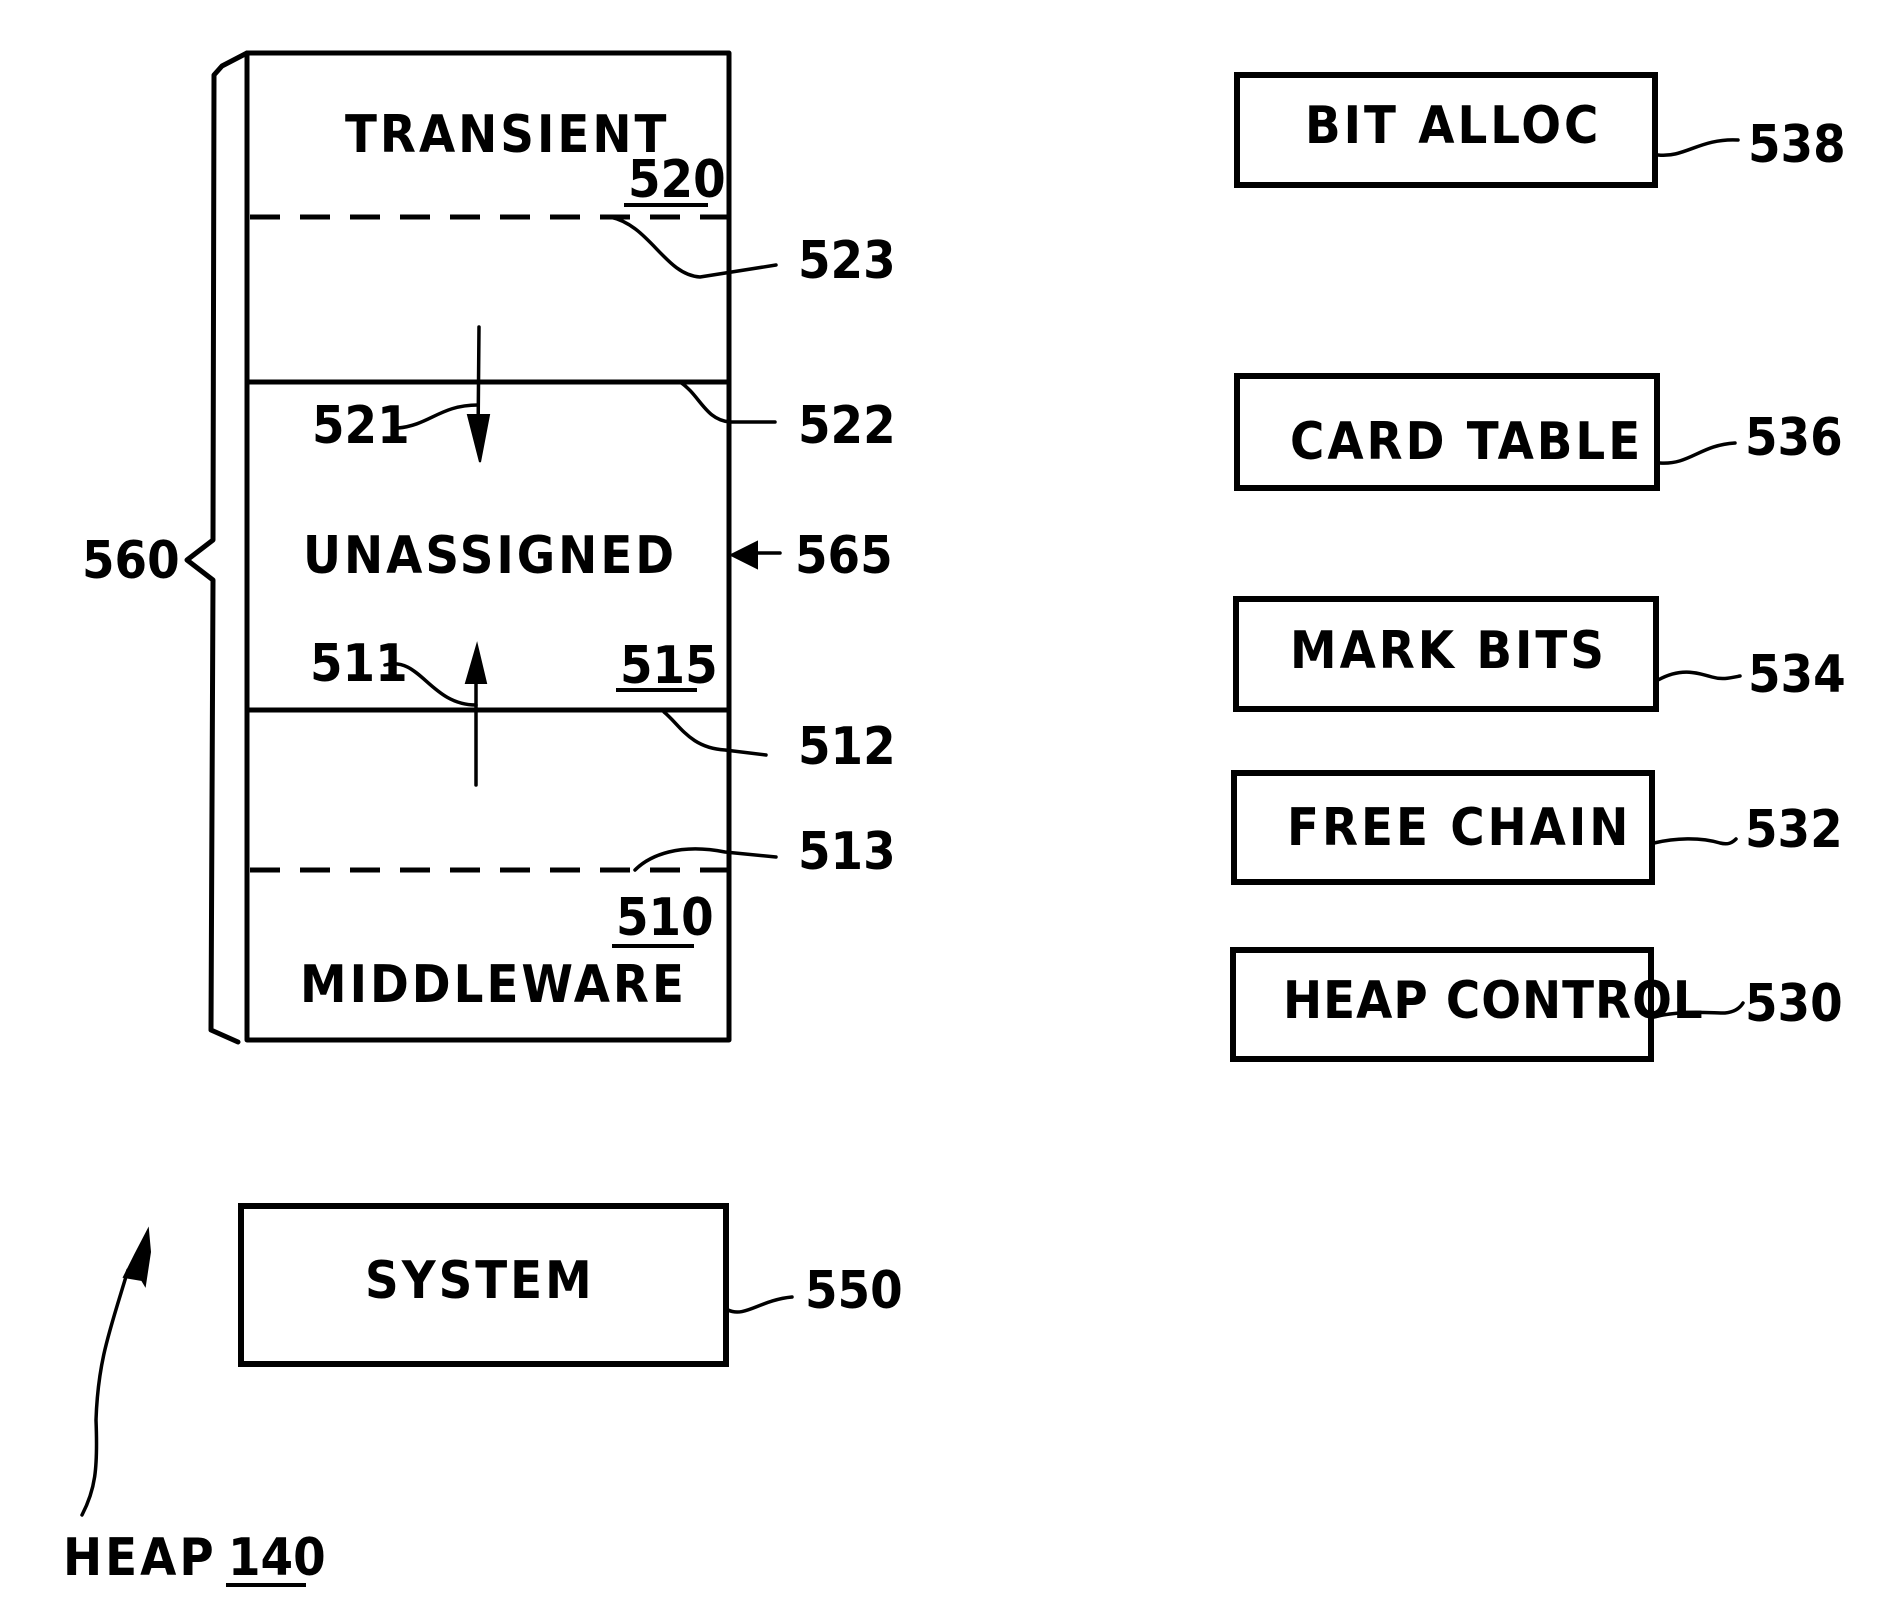  What do you see at coordinates (847, 747) in the screenshot?
I see `ref-512: 512` at bounding box center [847, 747].